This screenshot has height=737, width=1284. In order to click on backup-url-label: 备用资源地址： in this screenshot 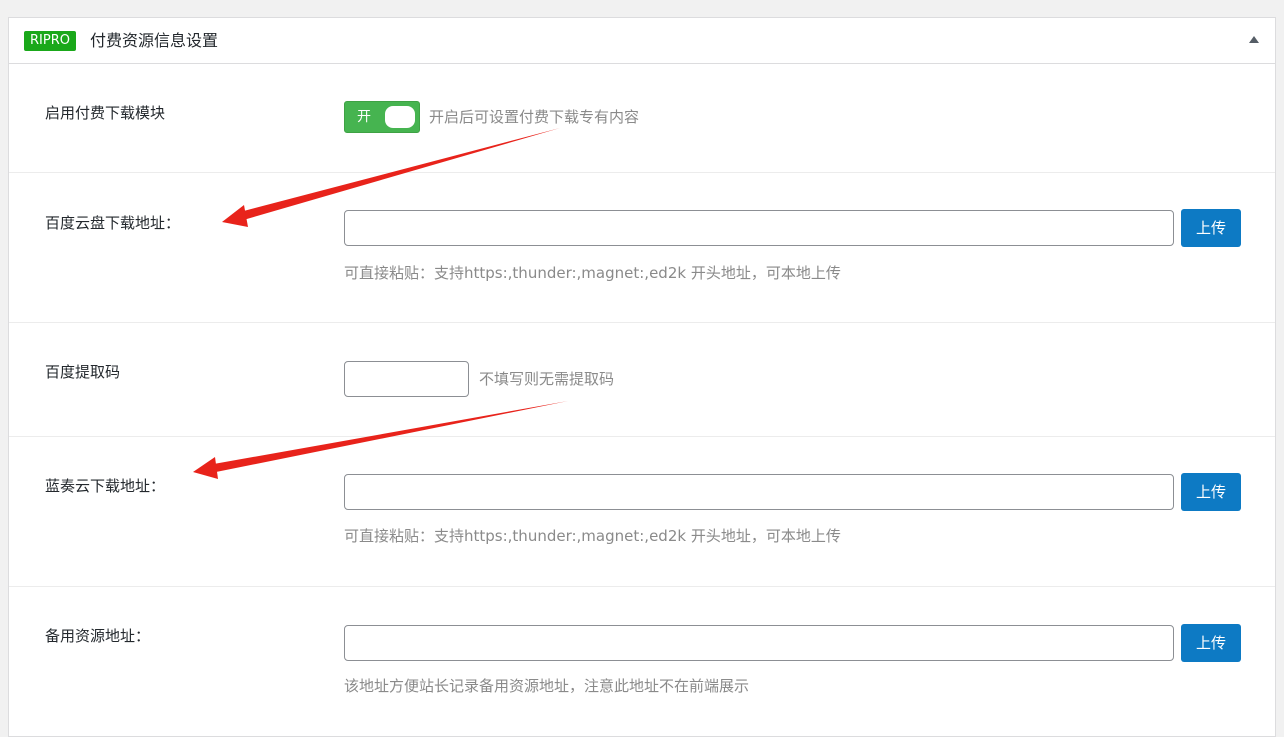, I will do `click(98, 636)`.